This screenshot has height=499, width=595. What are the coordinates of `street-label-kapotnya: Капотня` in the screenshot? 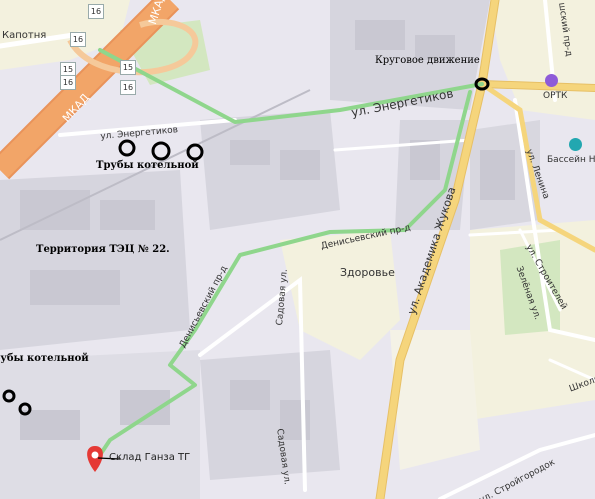 It's located at (24, 35).